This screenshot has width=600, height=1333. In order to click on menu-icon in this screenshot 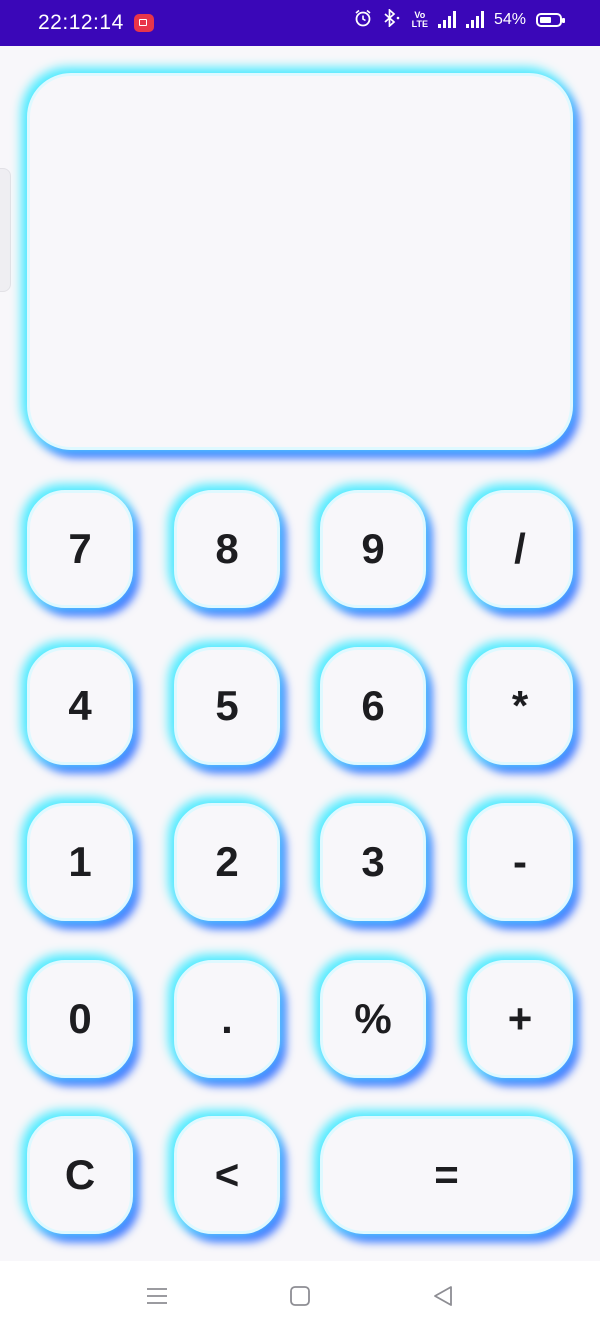, I will do `click(157, 1296)`.